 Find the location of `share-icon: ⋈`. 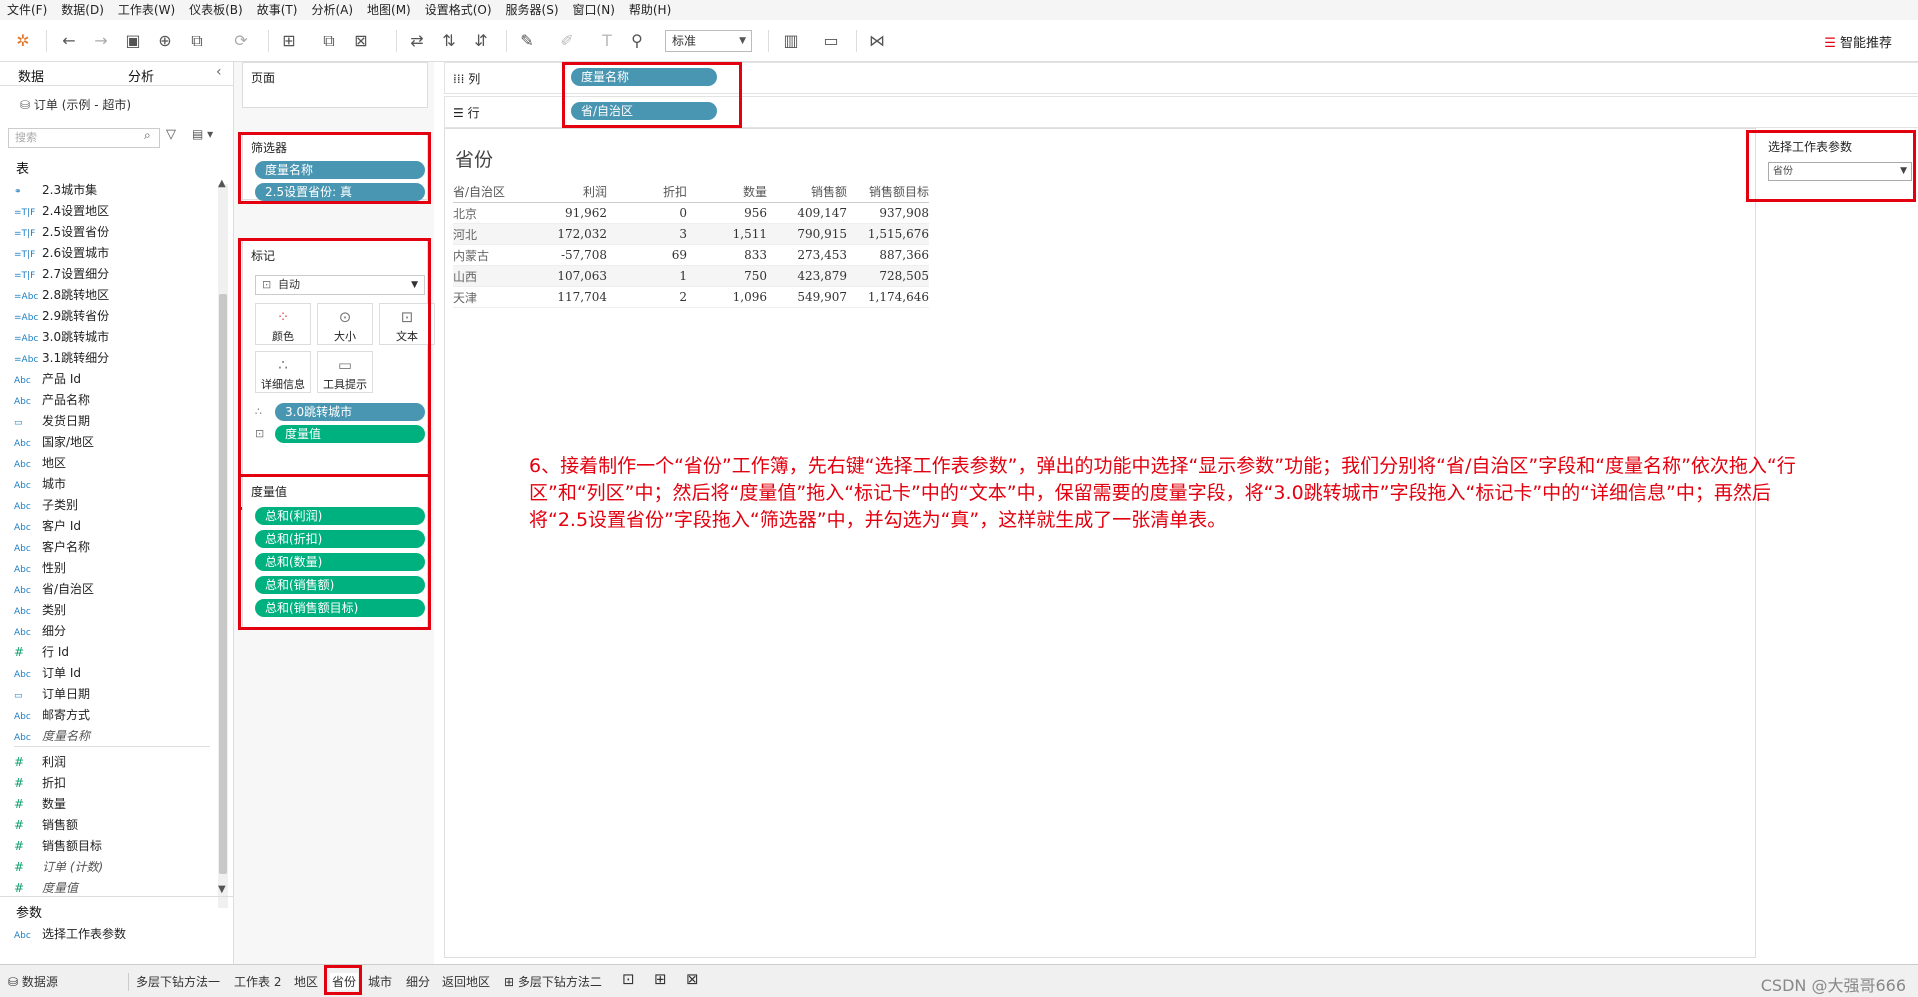

share-icon: ⋈ is located at coordinates (877, 41).